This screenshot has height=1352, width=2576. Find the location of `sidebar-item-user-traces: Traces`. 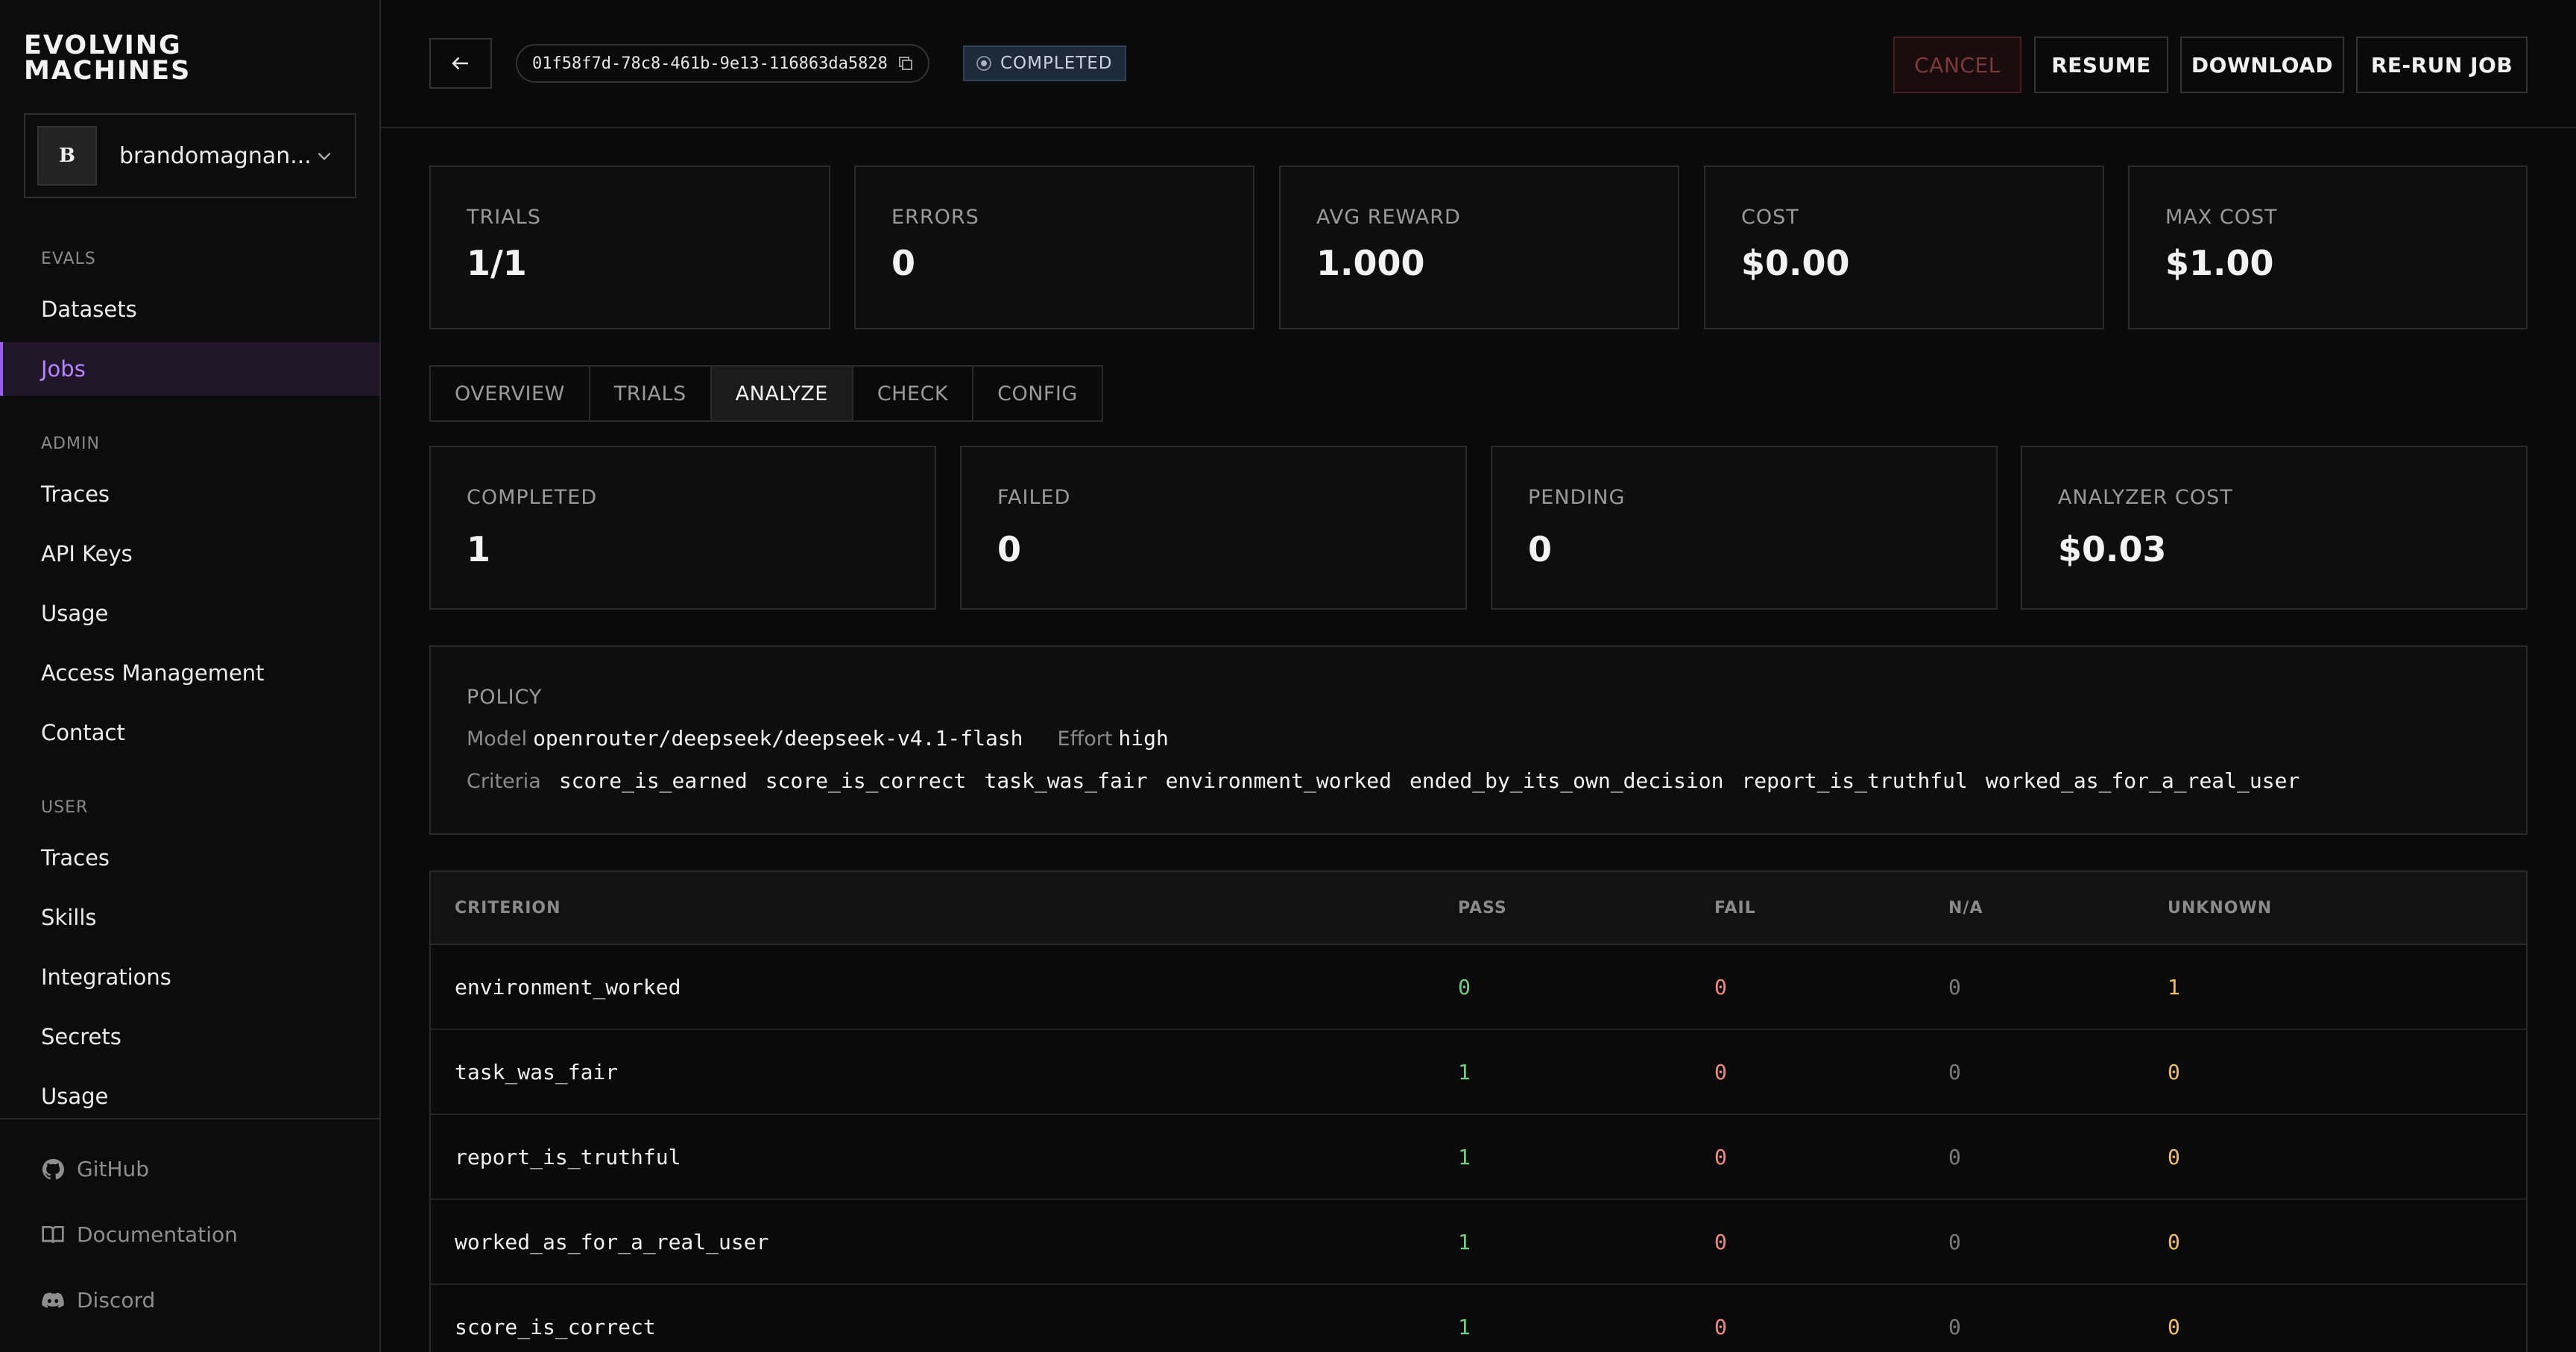

sidebar-item-user-traces: Traces is located at coordinates (189, 858).